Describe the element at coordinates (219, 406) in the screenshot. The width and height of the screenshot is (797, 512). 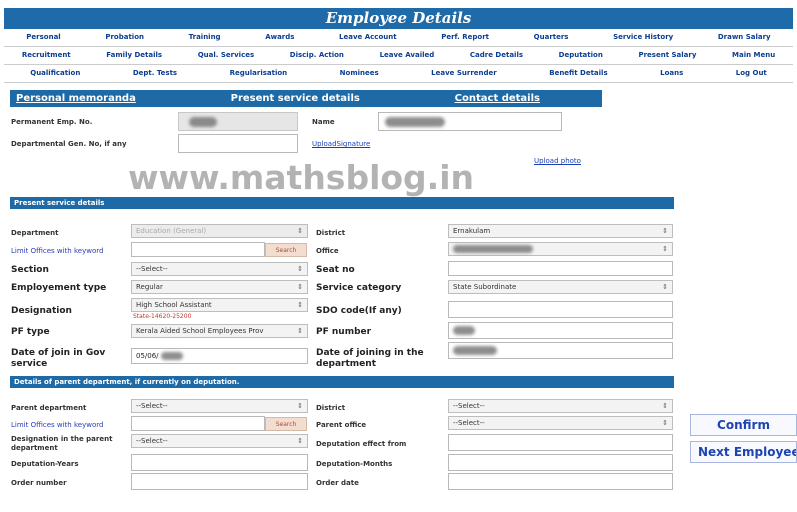
I see `parent-dept-select: --Select-- ⇕` at that location.